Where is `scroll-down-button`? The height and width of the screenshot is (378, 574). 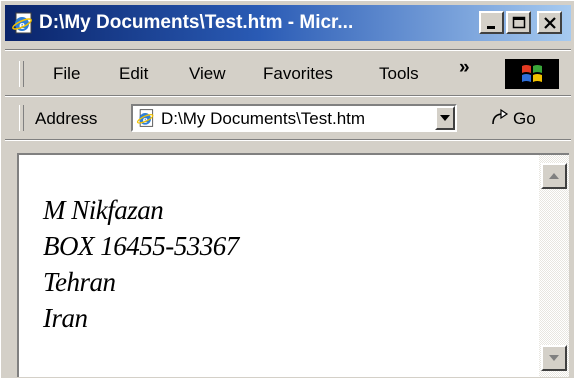
scroll-down-button is located at coordinates (554, 358).